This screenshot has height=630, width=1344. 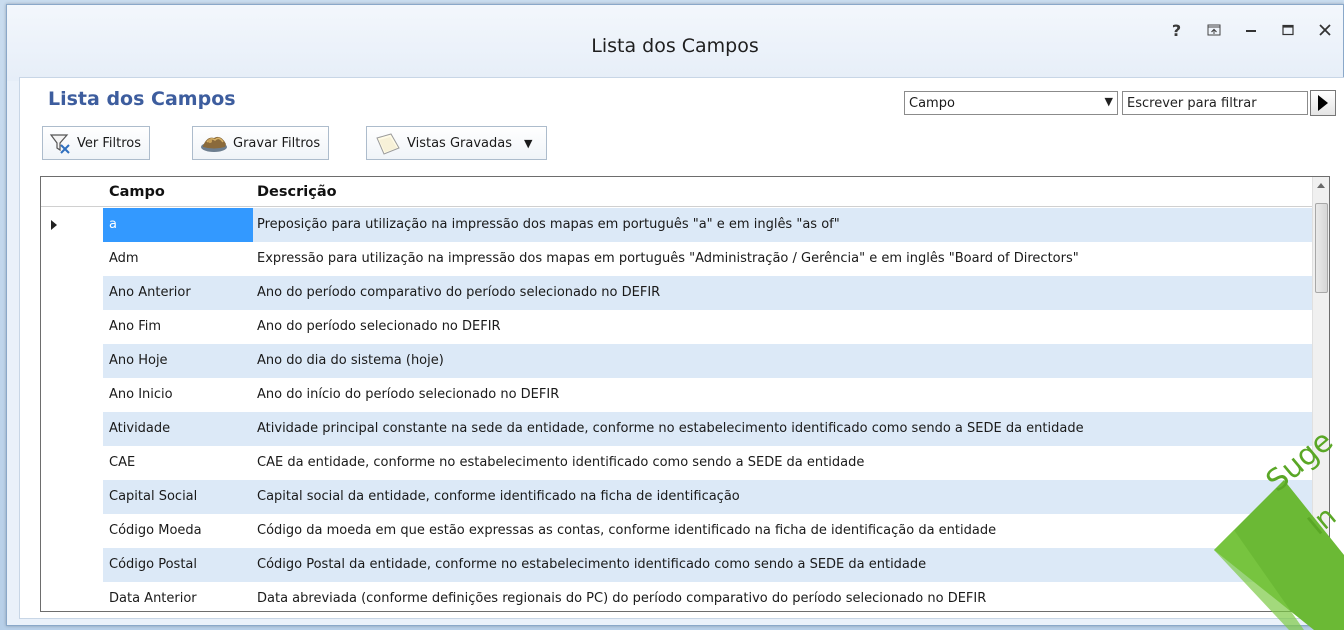 What do you see at coordinates (1287, 30) in the screenshot?
I see `maximize-icon` at bounding box center [1287, 30].